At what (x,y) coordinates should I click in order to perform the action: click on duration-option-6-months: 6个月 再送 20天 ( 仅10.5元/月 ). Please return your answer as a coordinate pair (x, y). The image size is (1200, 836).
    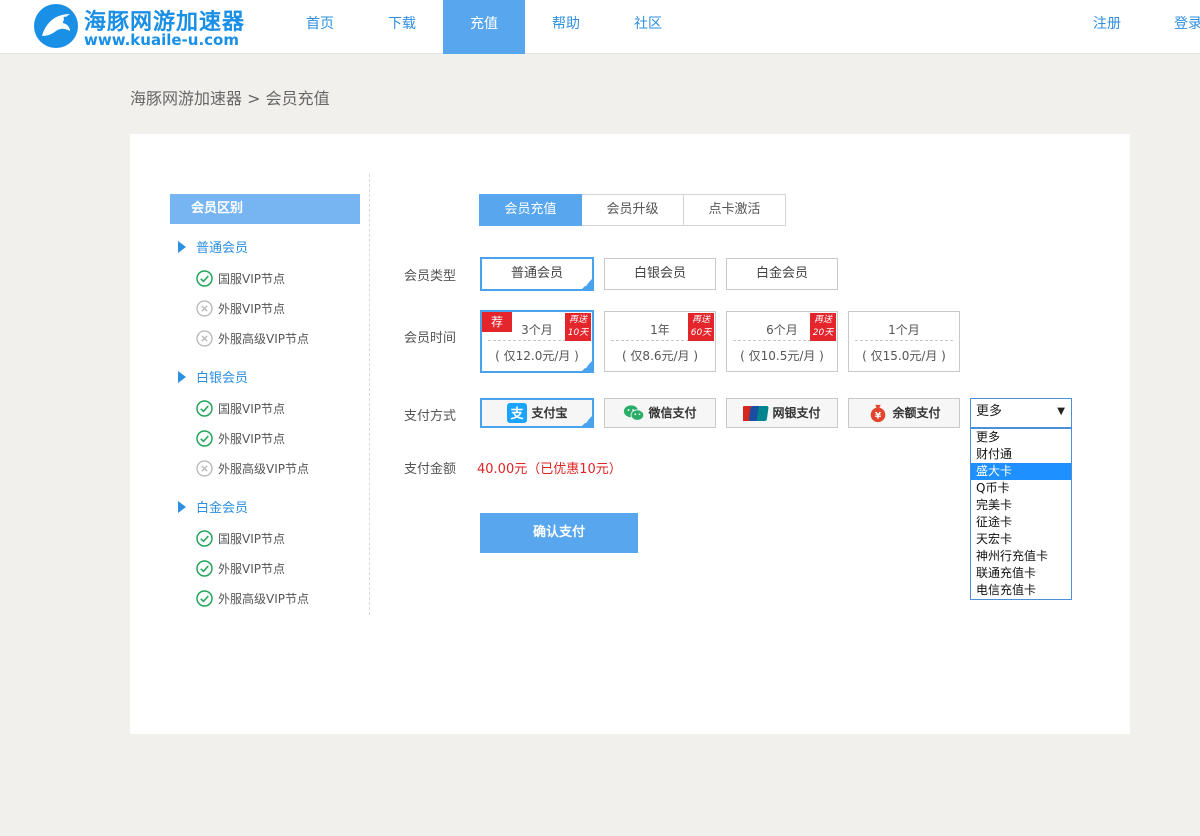
    Looking at the image, I should click on (782, 341).